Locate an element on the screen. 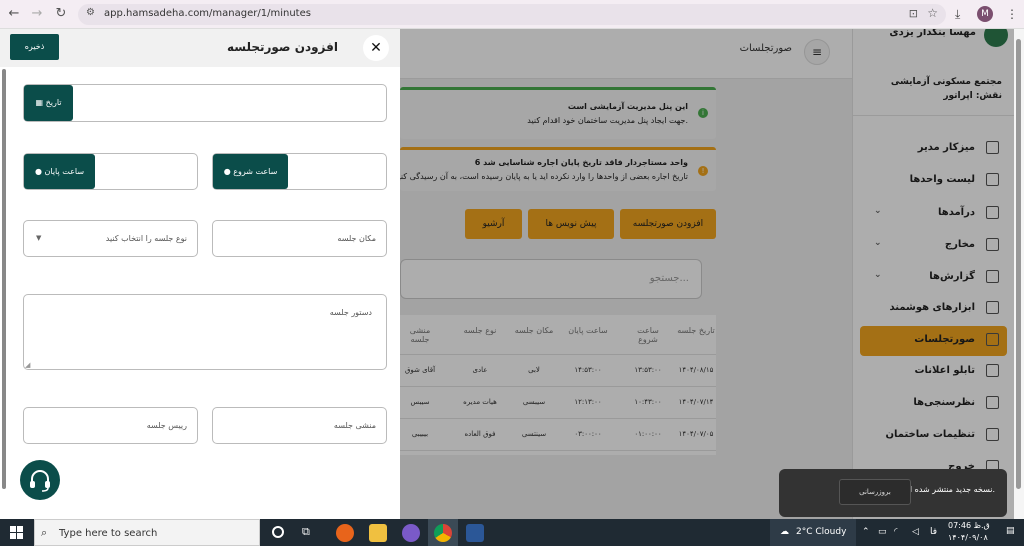 The image size is (1024, 546). task-view-icon: ⧉ is located at coordinates (306, 532).